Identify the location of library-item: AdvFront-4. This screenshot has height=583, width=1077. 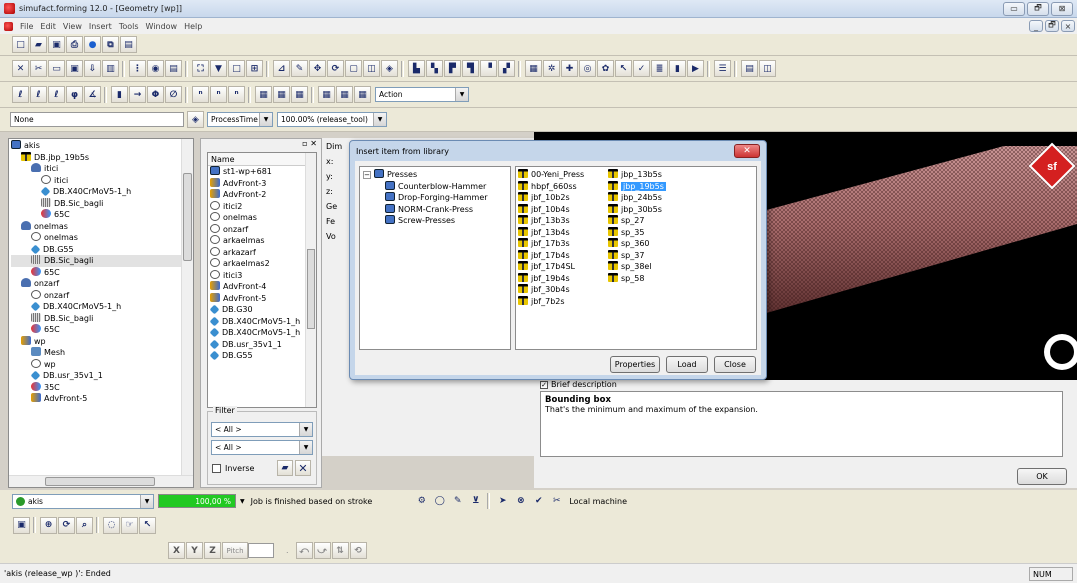
(263, 287).